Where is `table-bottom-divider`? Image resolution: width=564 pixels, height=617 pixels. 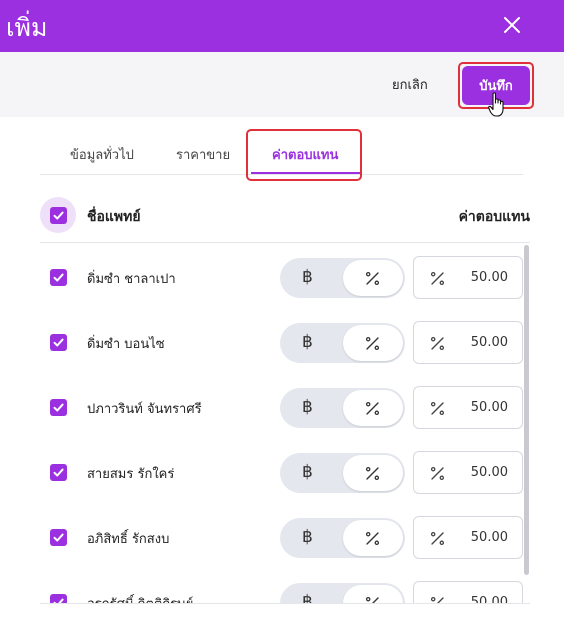
table-bottom-divider is located at coordinates (285, 603).